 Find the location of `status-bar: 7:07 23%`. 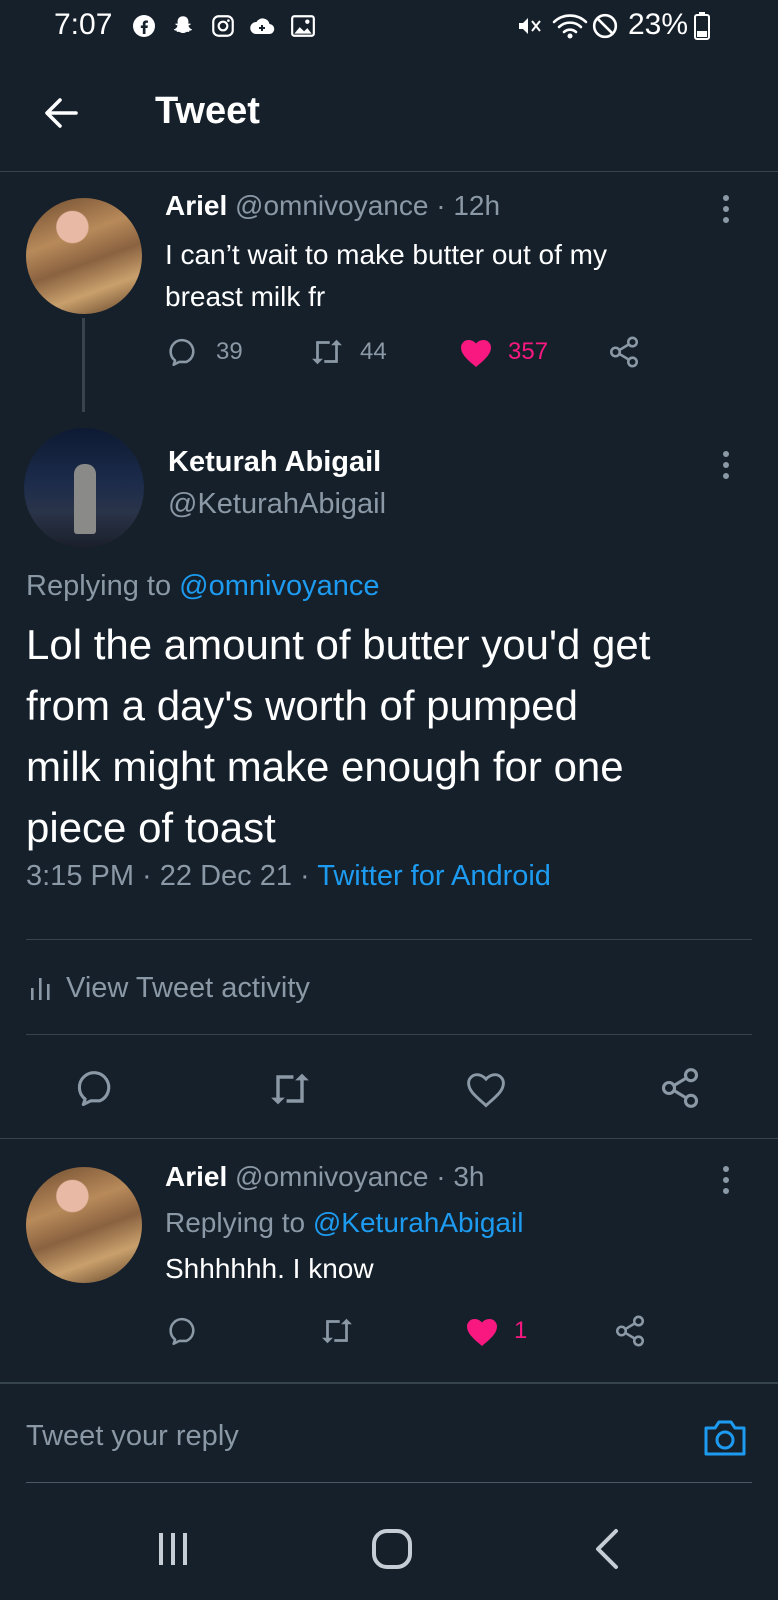

status-bar: 7:07 23% is located at coordinates (389, 26).